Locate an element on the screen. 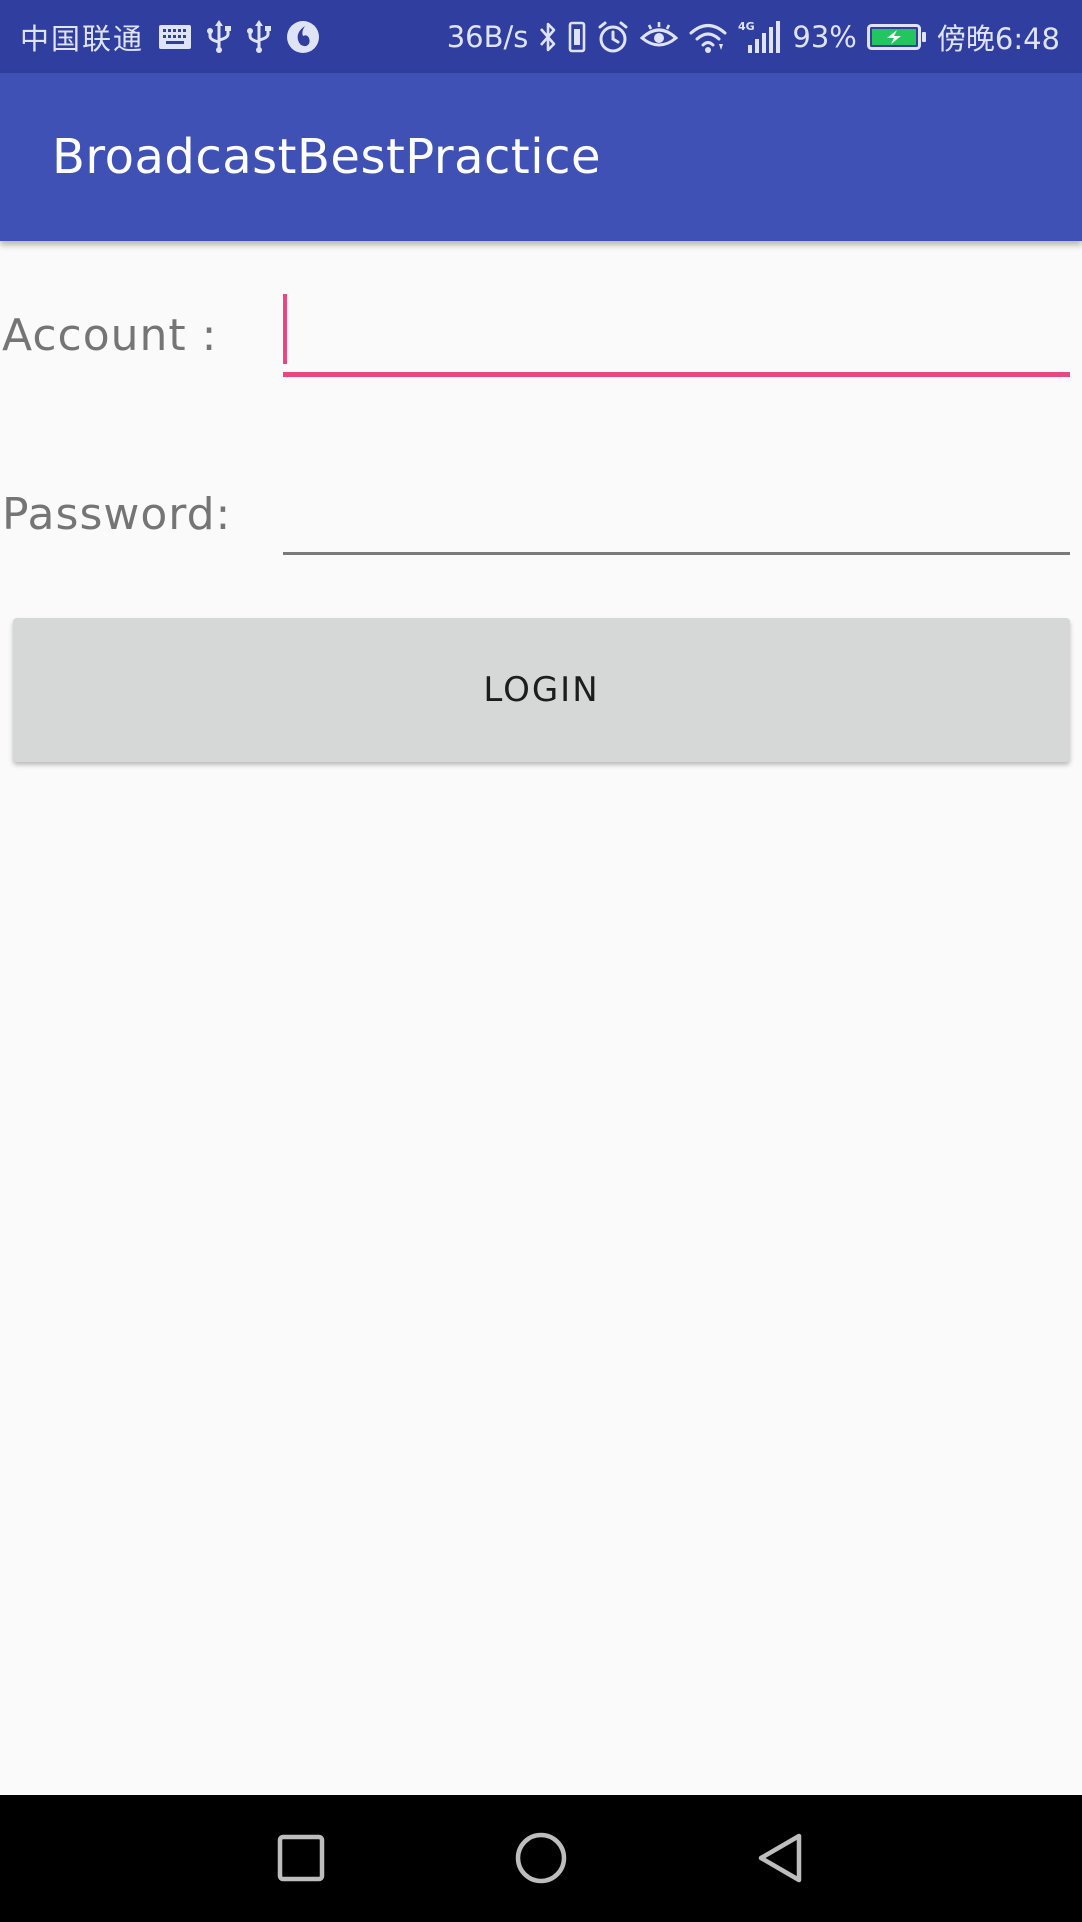 This screenshot has height=1922, width=1082. app-title: BroadcastBestPractice is located at coordinates (326, 157).